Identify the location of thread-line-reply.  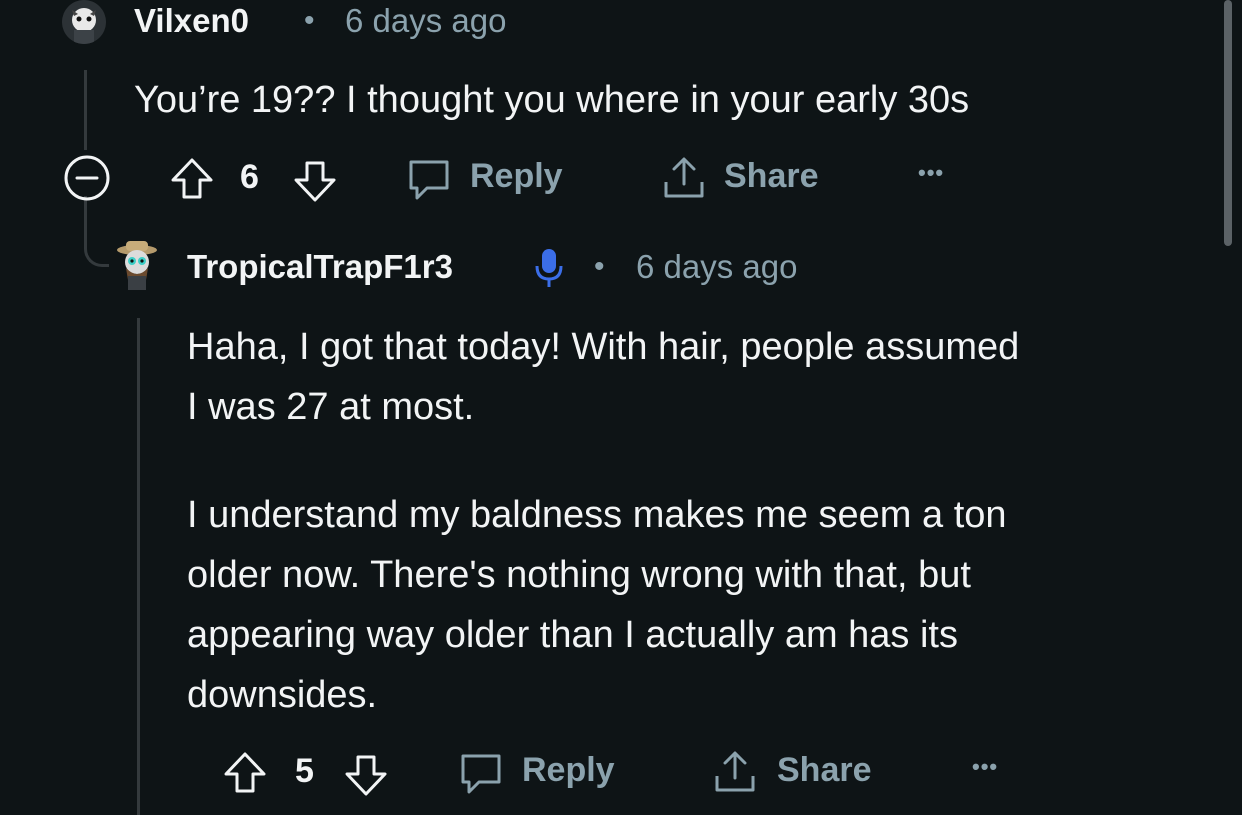
(138, 566).